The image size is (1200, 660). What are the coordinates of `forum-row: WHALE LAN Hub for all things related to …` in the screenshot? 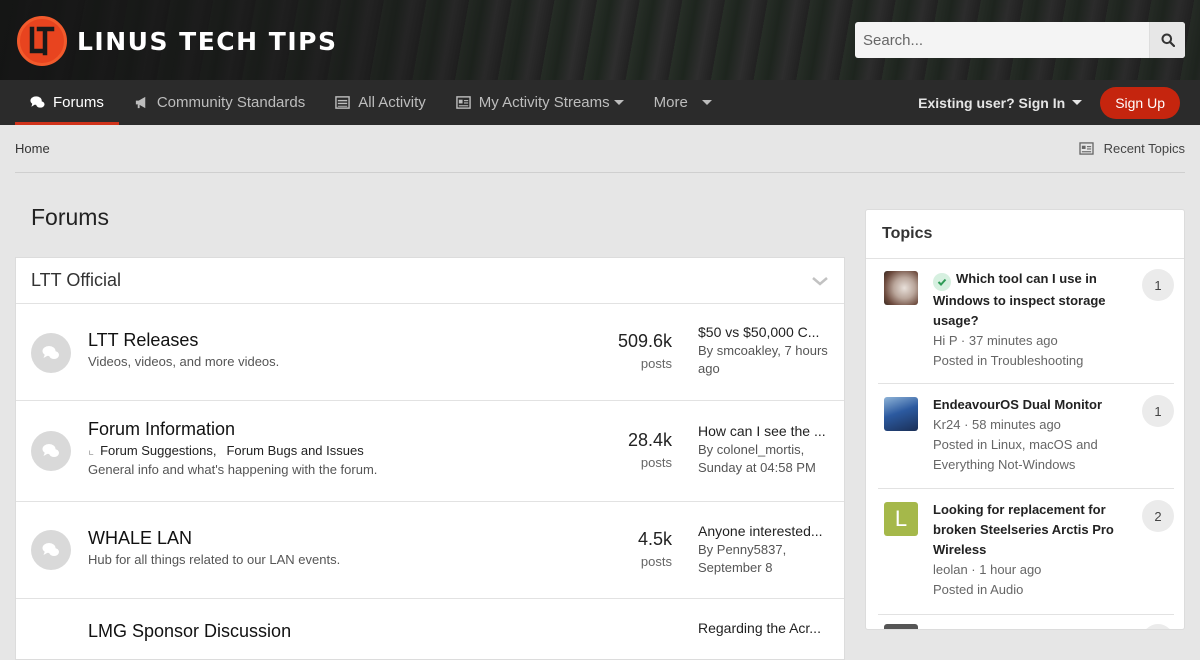 It's located at (430, 550).